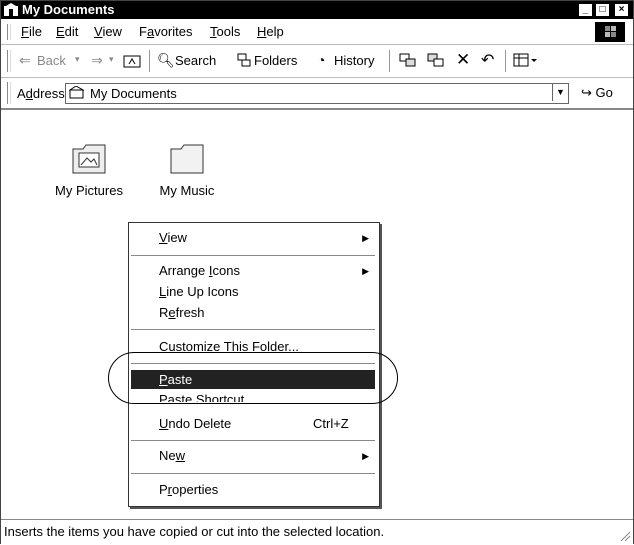 The width and height of the screenshot is (634, 545). I want to click on windows-logo-icon, so click(610, 32).